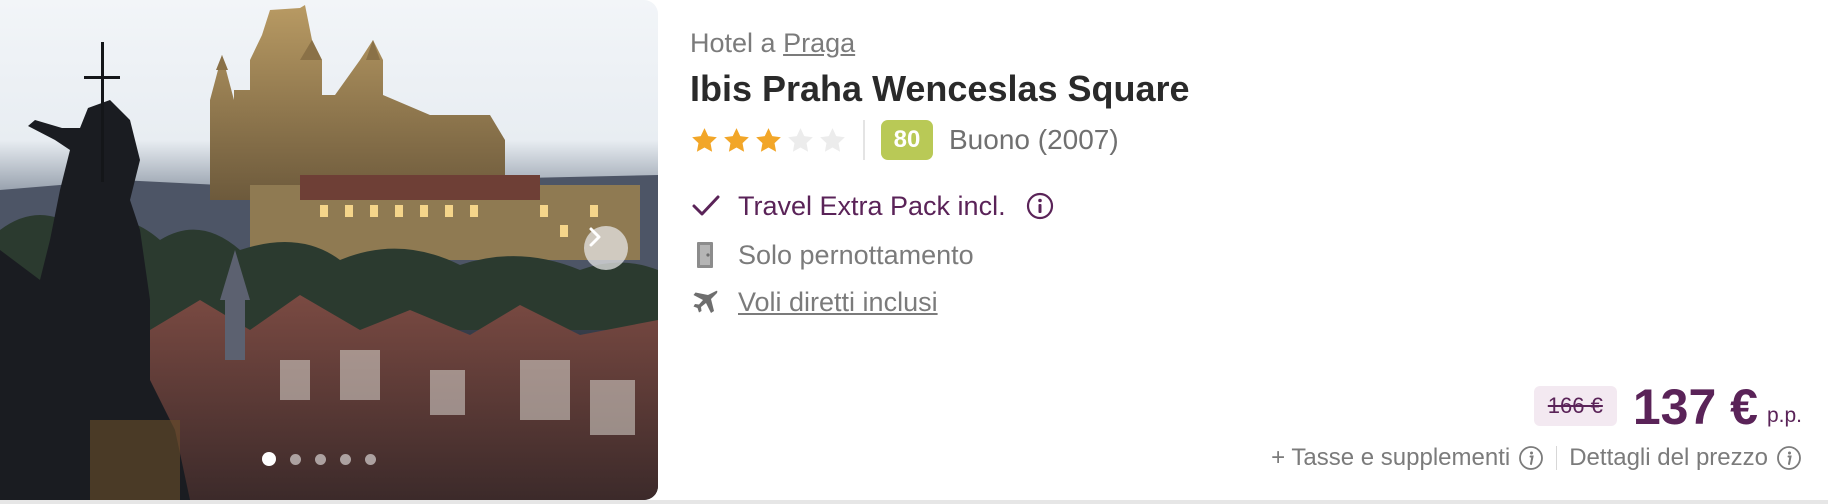 This screenshot has width=1828, height=504. I want to click on hotel-location: Hotel a Praga, so click(772, 43).